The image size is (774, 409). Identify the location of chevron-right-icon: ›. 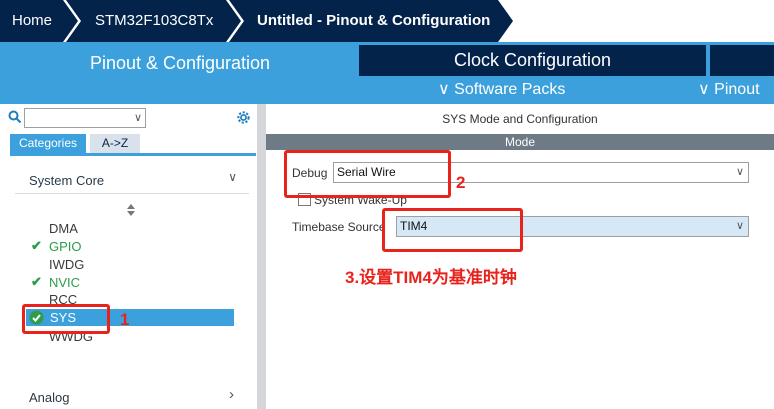
(231, 394).